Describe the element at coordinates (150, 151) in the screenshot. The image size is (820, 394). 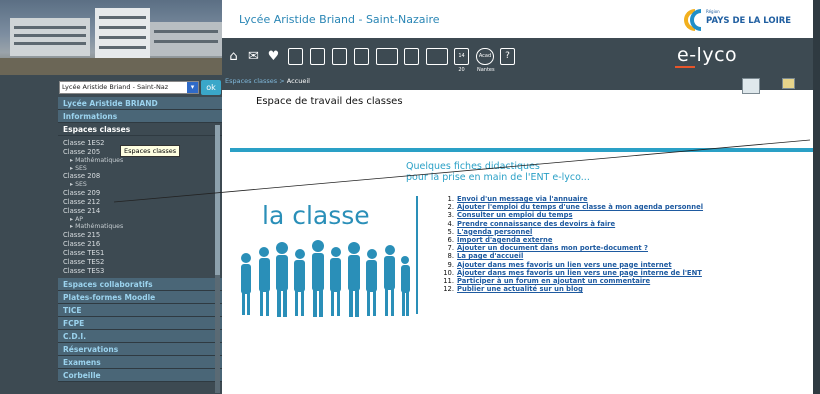
I see `tooltip: Espaces classes` at that location.